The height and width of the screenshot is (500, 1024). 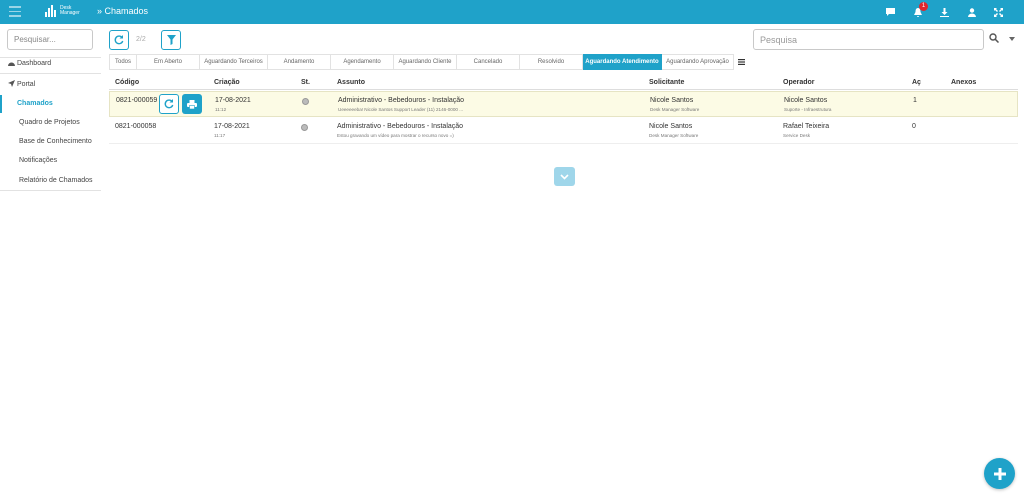 I want to click on row-refresh-button, so click(x=169, y=104).